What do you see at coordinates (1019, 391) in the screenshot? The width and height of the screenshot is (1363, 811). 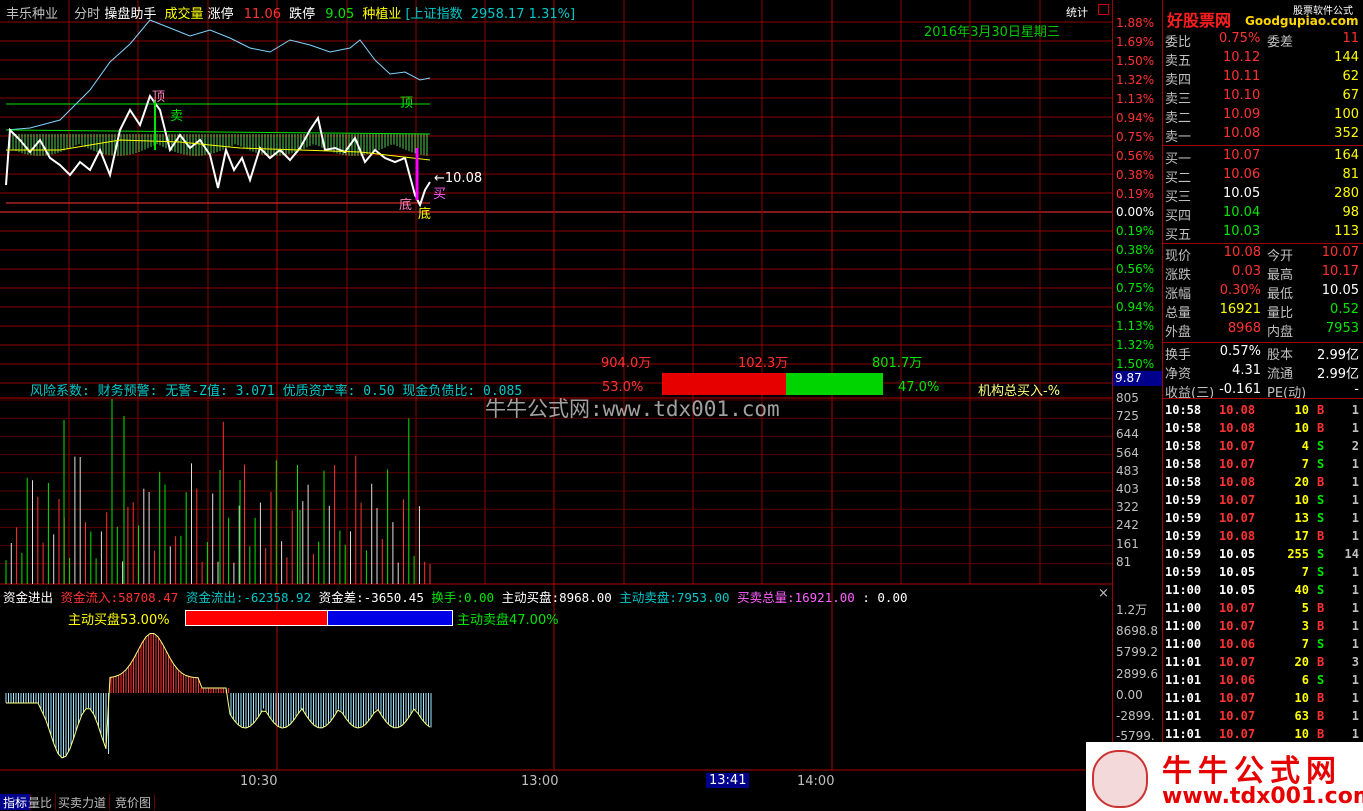 I see `institution-label: 机构总买入-%` at bounding box center [1019, 391].